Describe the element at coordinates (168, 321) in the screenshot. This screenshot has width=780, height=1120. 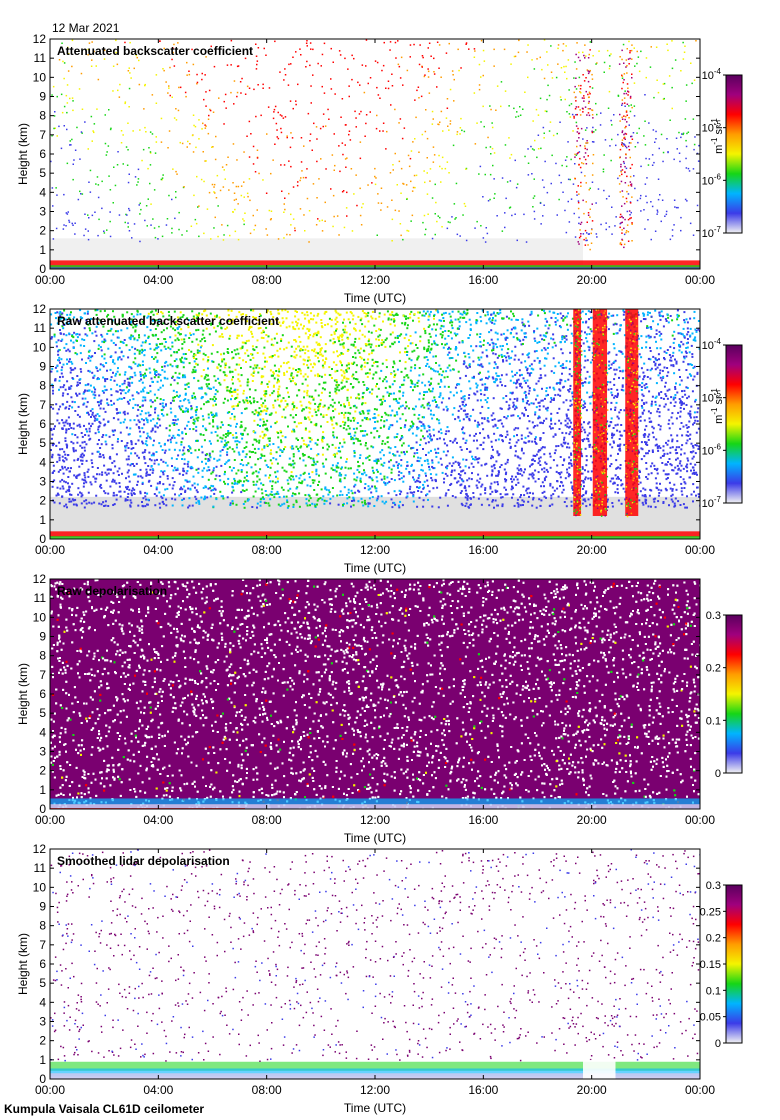
I see `panel-title: Raw attenuated backscatter coefficient` at that location.